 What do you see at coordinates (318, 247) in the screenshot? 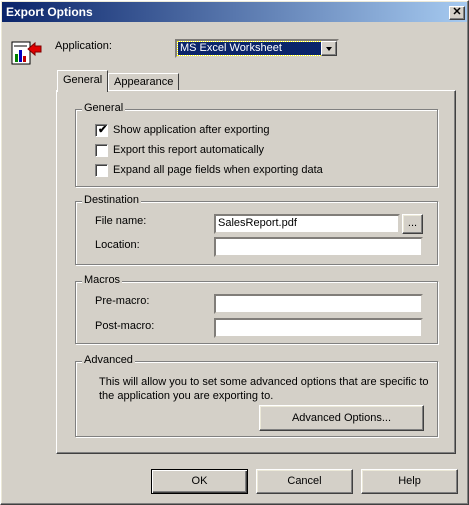
I see `location-input` at bounding box center [318, 247].